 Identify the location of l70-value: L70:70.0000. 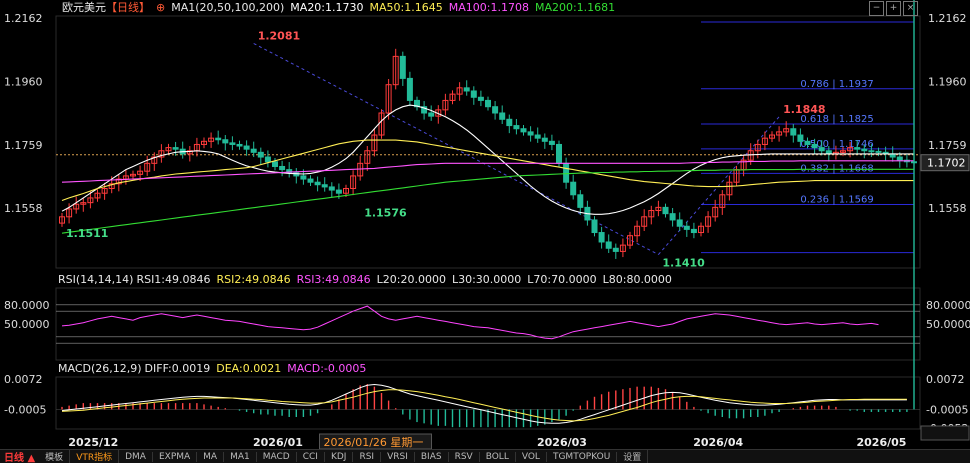
(562, 279).